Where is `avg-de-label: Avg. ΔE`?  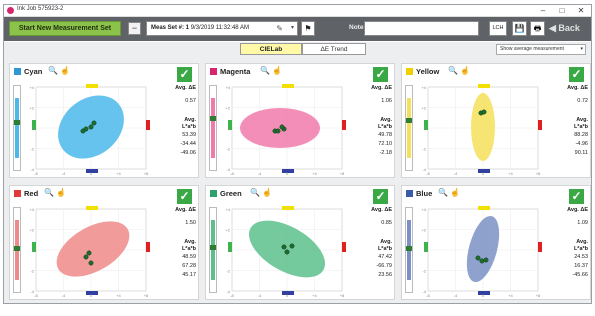 avg-de-label: Avg. ΔE is located at coordinates (577, 210).